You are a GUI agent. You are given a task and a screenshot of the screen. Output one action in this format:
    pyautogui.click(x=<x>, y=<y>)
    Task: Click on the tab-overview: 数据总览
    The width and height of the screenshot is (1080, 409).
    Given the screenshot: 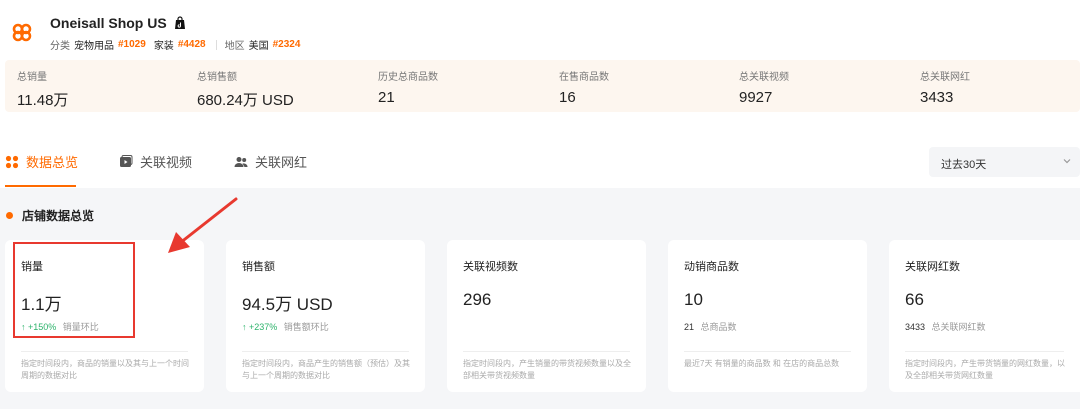 What is the action you would take?
    pyautogui.click(x=41, y=161)
    